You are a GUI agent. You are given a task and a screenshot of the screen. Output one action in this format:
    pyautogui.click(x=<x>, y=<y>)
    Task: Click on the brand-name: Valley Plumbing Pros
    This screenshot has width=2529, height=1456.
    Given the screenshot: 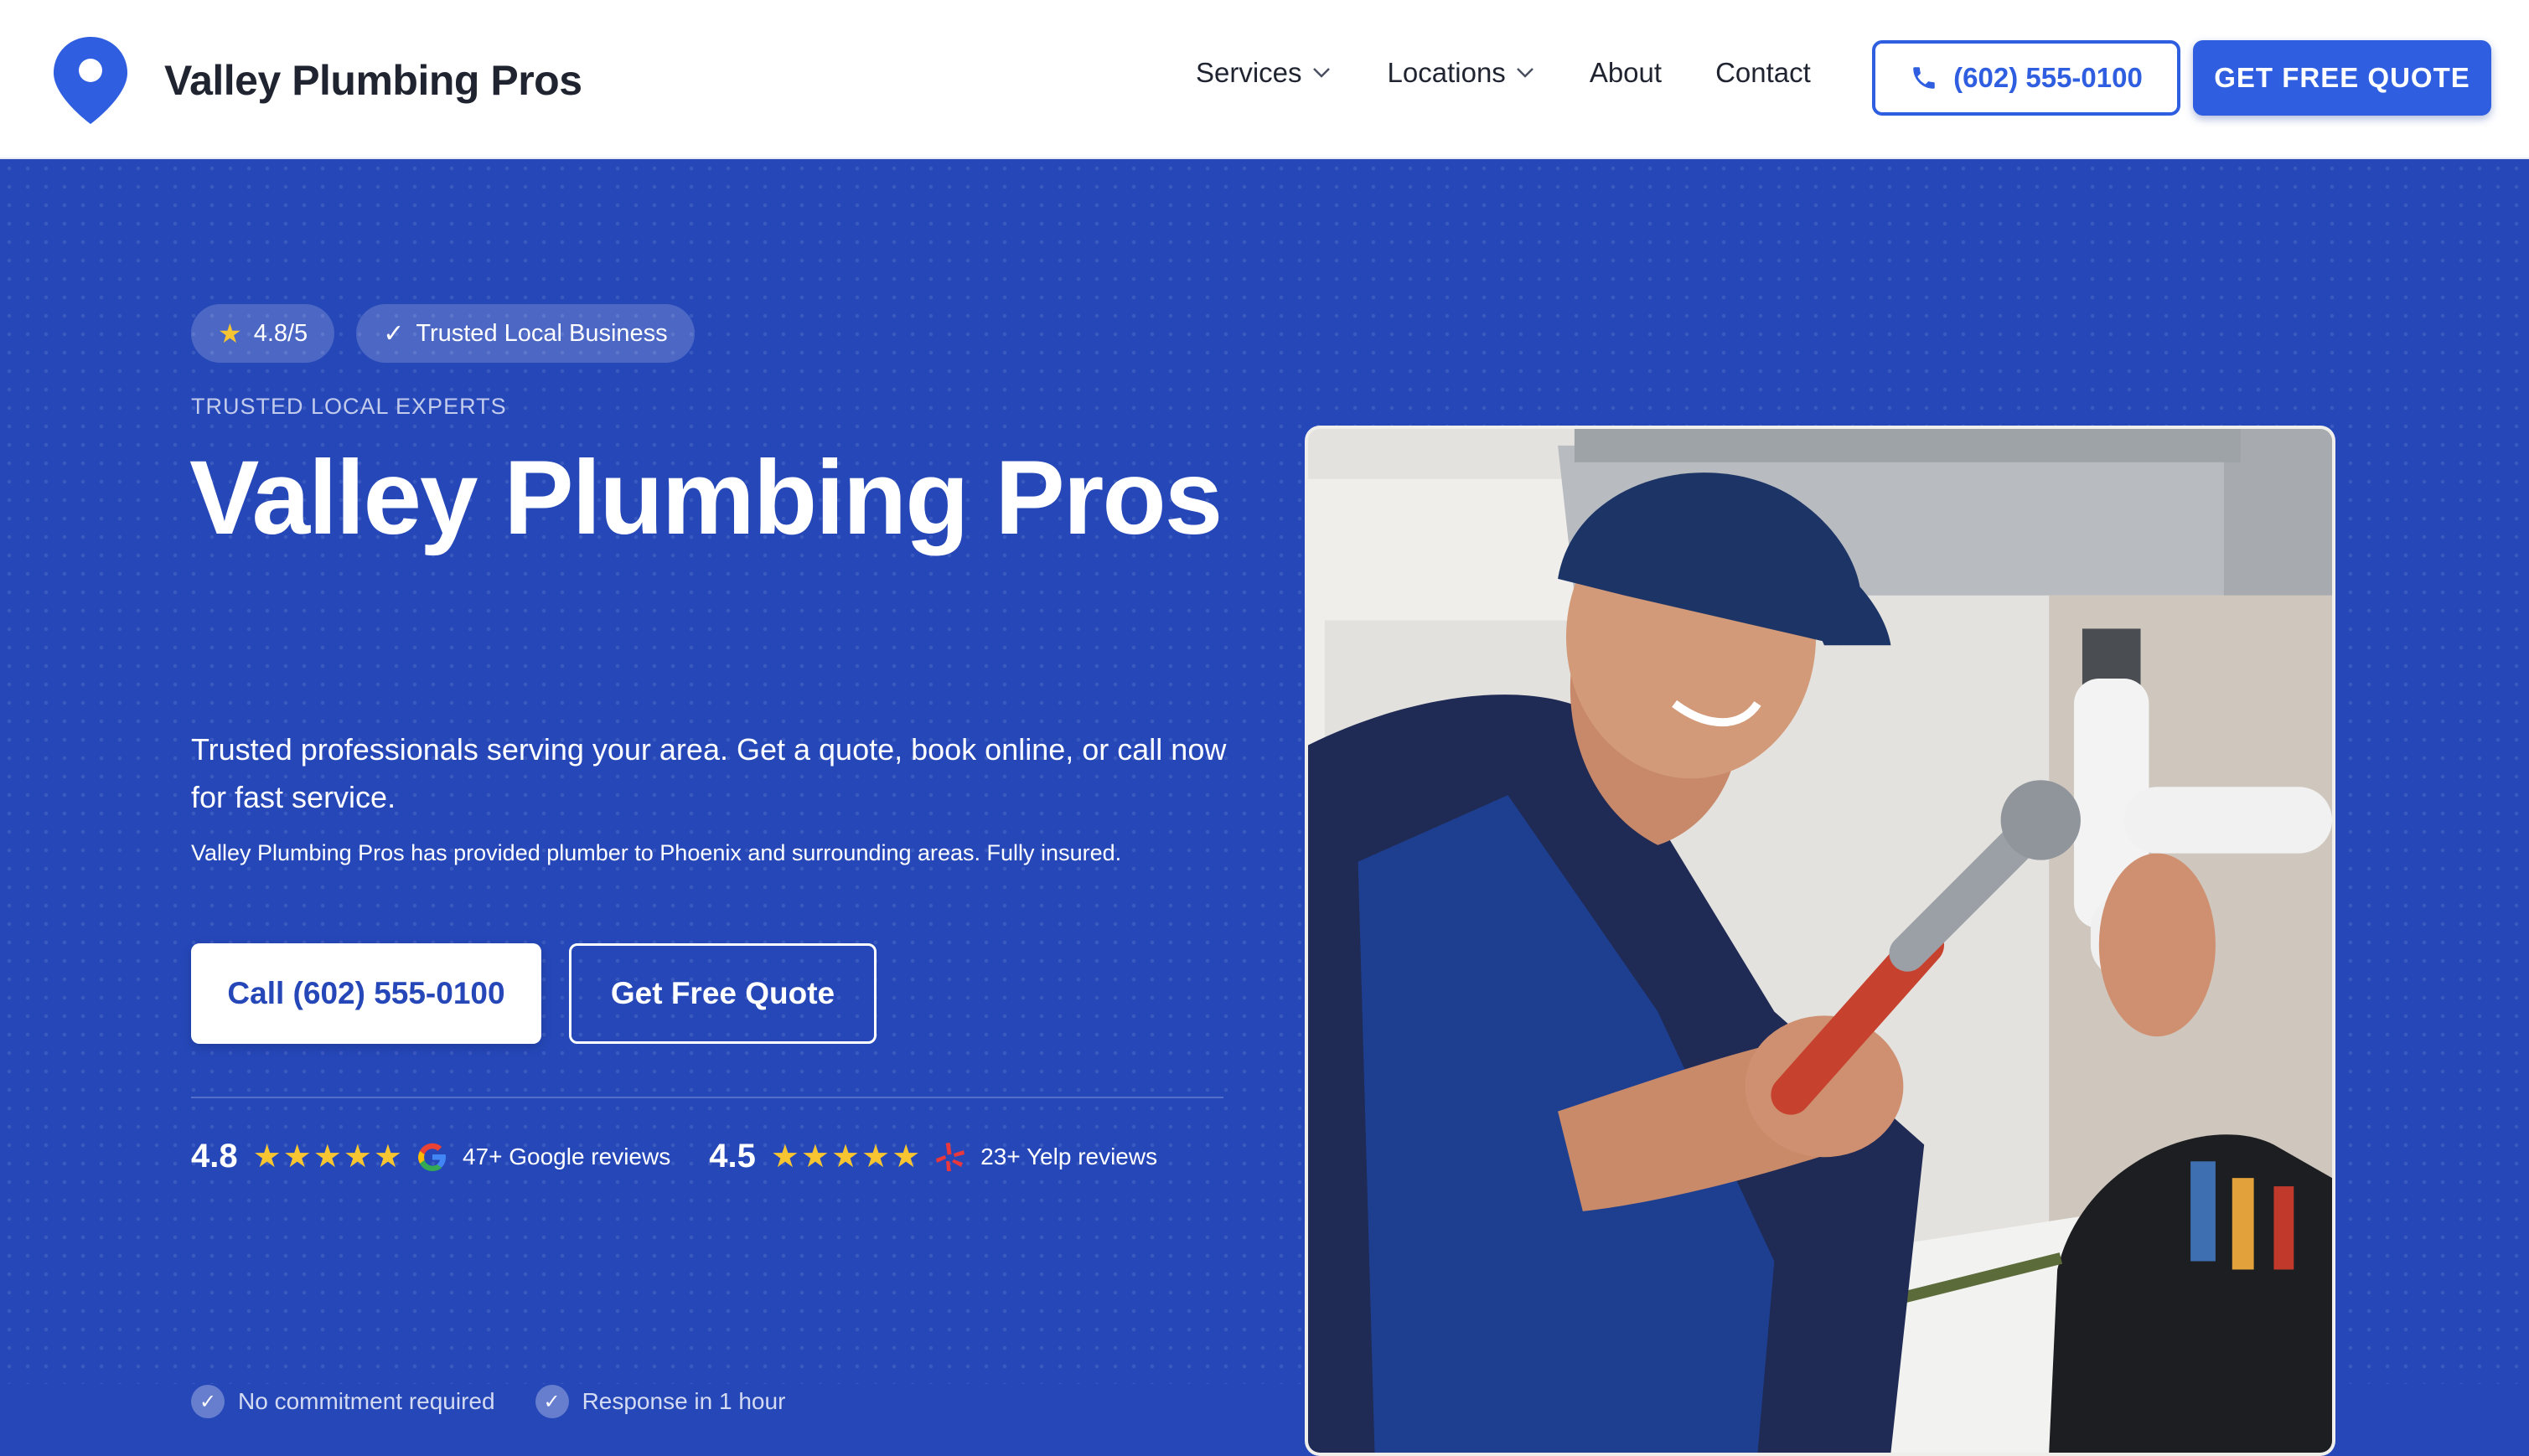 What is the action you would take?
    pyautogui.click(x=373, y=80)
    